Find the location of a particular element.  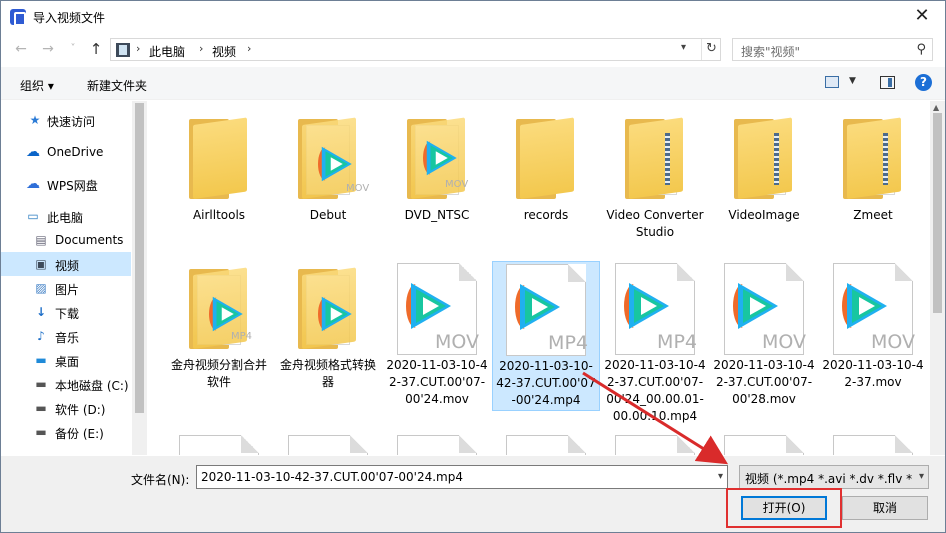

preview-pane-icon is located at coordinates (887, 82).